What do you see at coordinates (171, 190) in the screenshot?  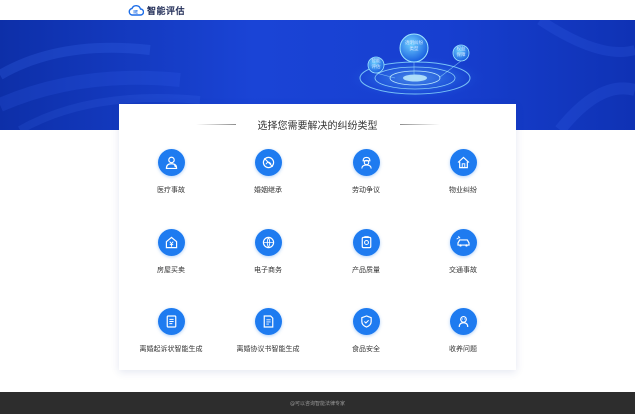 I see `category-label: 医疗事故` at bounding box center [171, 190].